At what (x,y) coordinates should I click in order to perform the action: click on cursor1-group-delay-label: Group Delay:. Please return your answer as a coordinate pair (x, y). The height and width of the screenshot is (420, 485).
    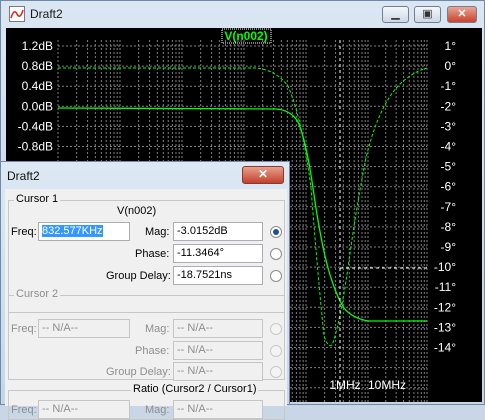
    Looking at the image, I should click on (138, 276).